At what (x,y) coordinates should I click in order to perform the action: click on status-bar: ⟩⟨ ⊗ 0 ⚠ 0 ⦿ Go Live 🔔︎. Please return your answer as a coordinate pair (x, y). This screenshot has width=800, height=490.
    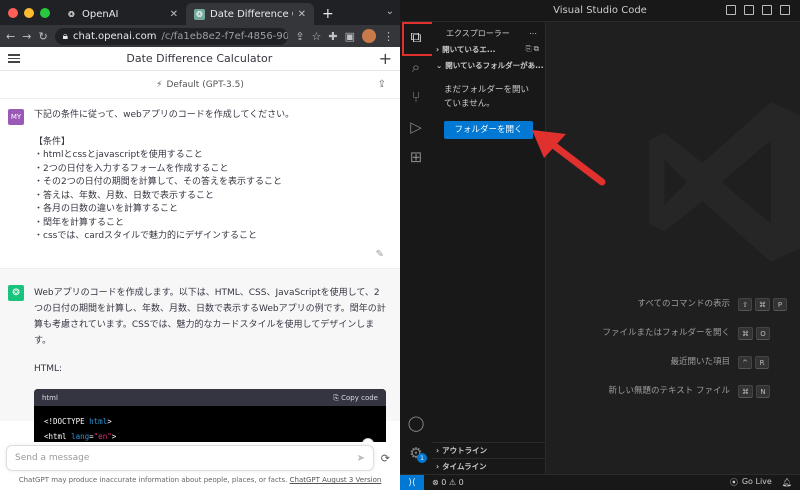
    Looking at the image, I should click on (600, 482).